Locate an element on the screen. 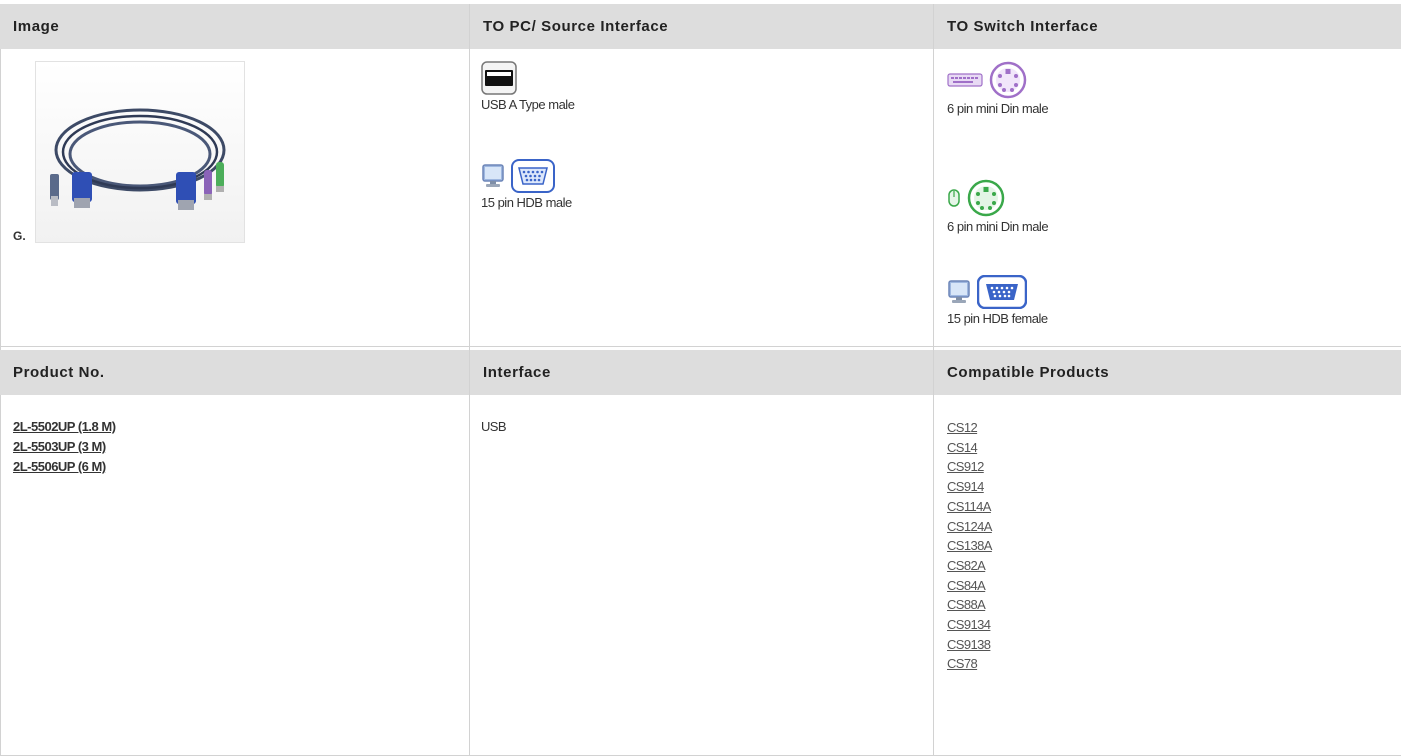 The image size is (1401, 756). header-compatible-products: Compatible Products is located at coordinates (1167, 372).